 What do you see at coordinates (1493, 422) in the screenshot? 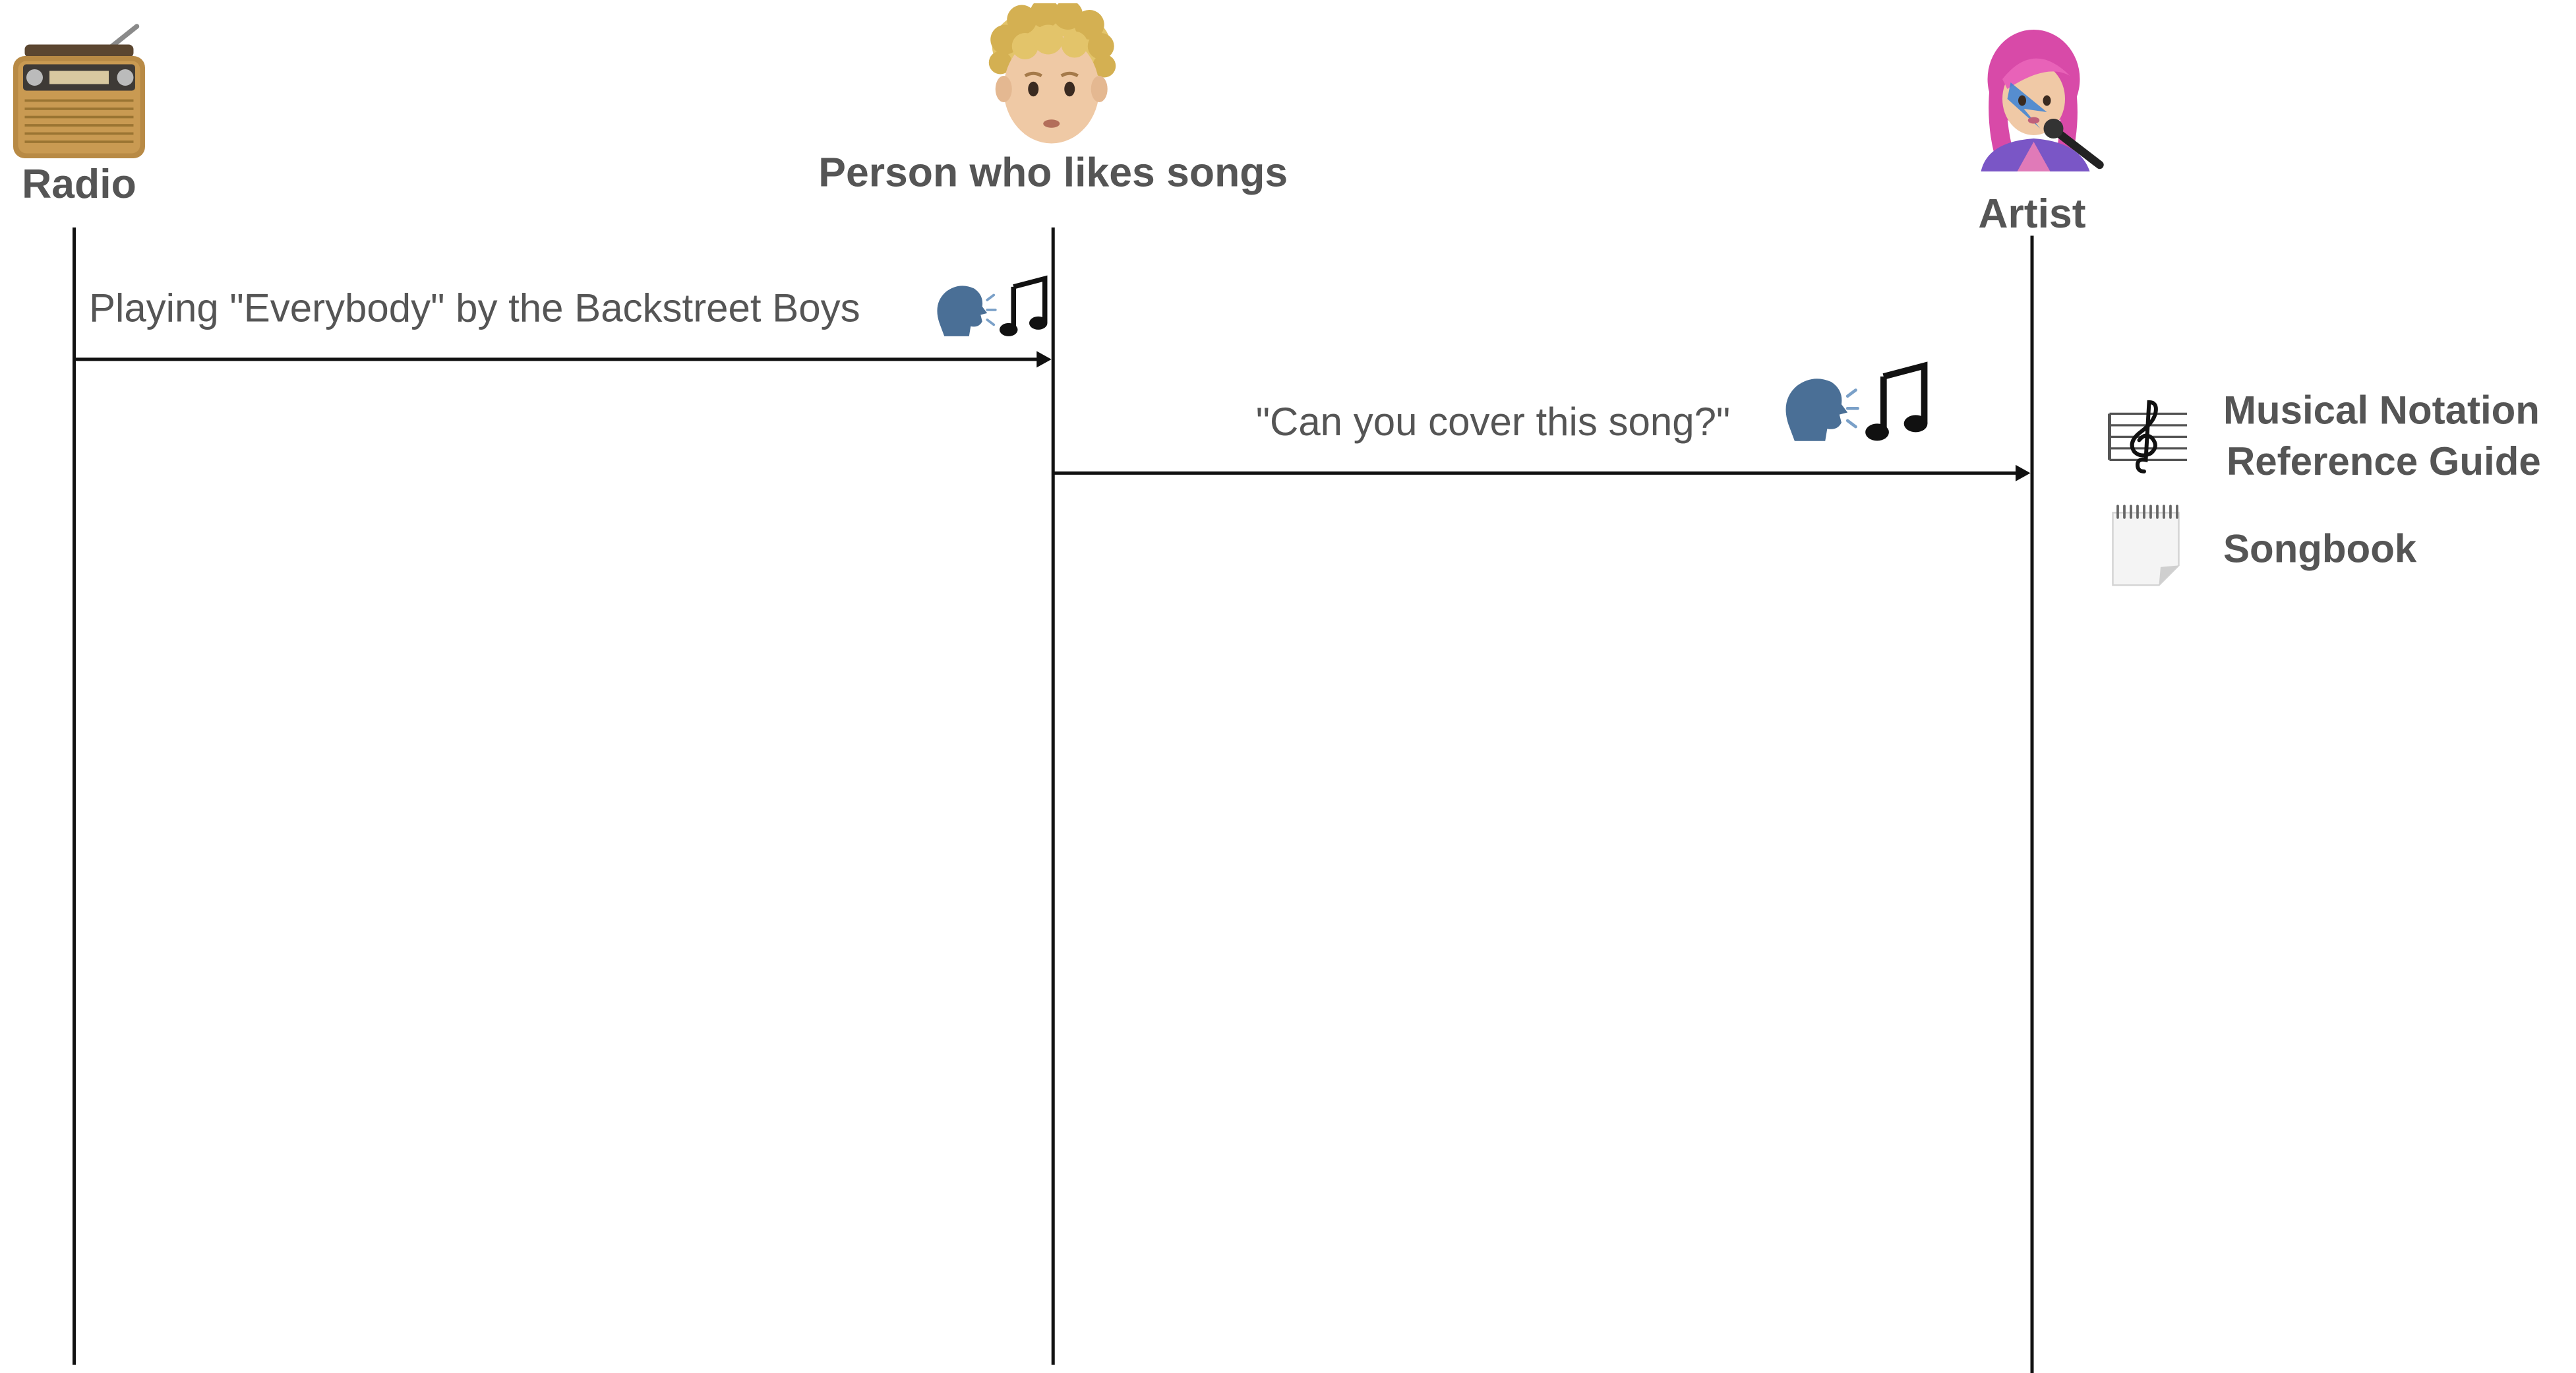
I see `message-2-text: "Can you cover this song?"` at bounding box center [1493, 422].